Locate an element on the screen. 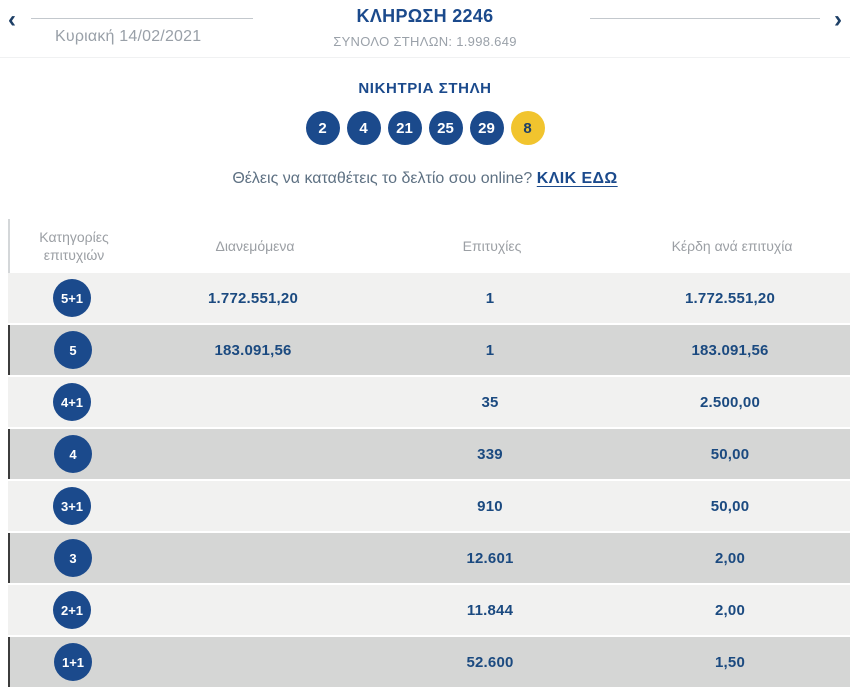 The height and width of the screenshot is (687, 850). category-cell: 2+1 is located at coordinates (72, 610).